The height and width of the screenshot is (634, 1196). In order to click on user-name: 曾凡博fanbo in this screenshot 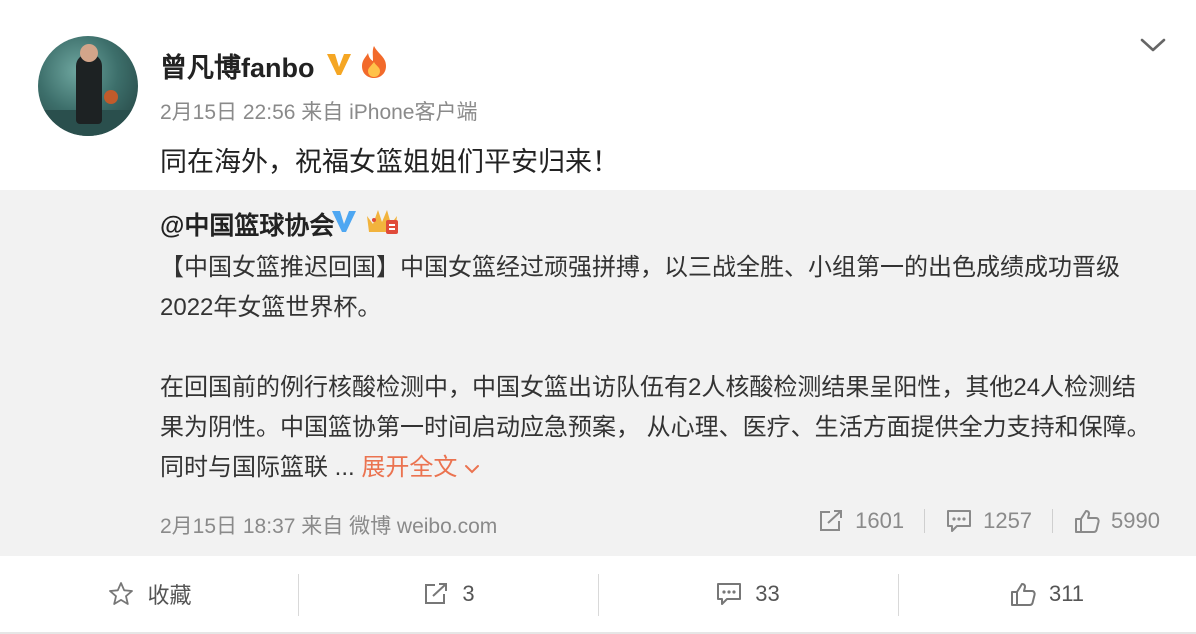, I will do `click(237, 65)`.